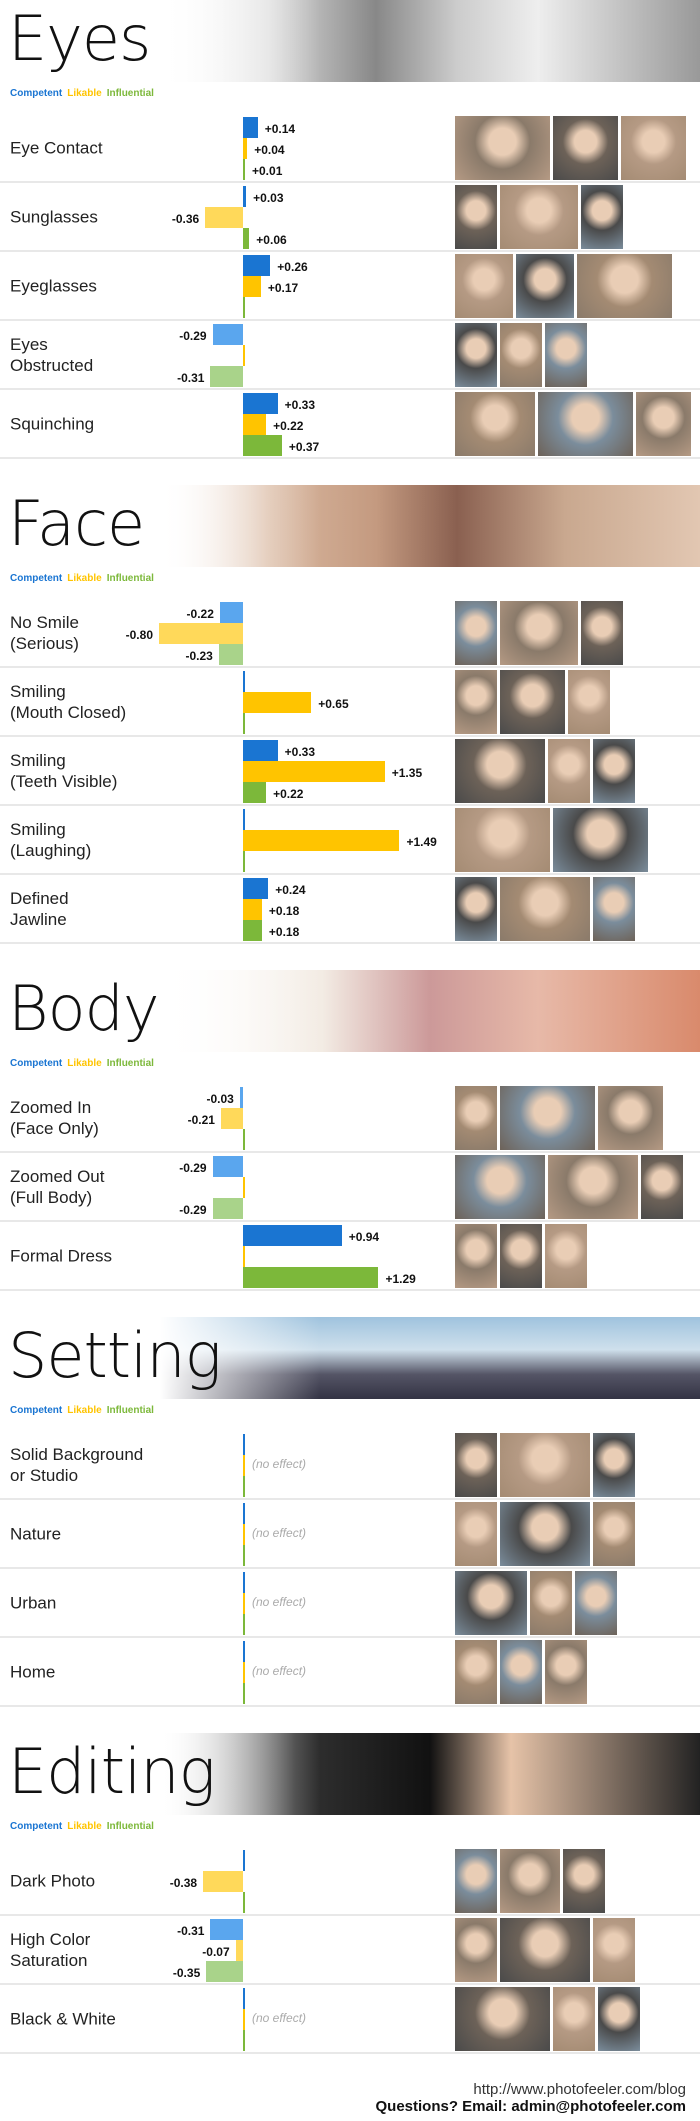 The width and height of the screenshot is (700, 2121). What do you see at coordinates (36, 1533) in the screenshot?
I see `row-label: Nature` at bounding box center [36, 1533].